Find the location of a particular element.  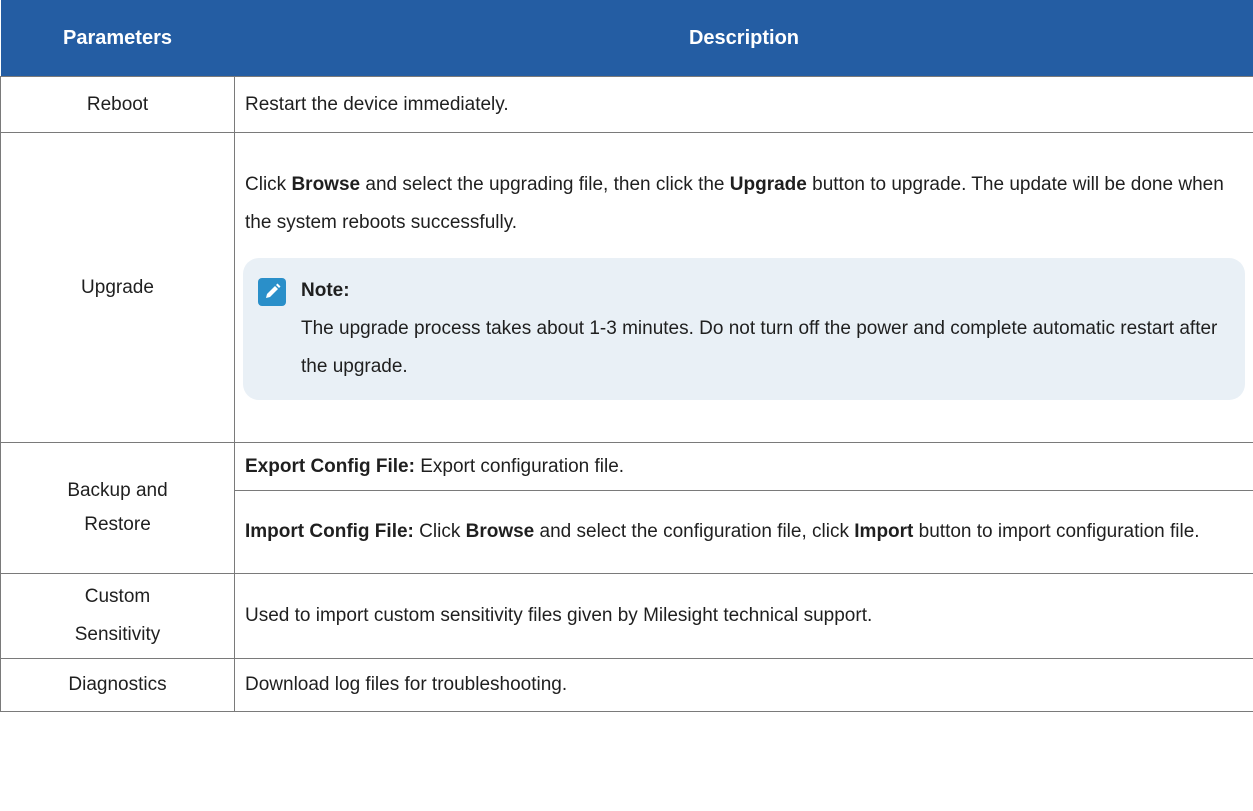

export-text: Export configuration file. is located at coordinates (519, 466).